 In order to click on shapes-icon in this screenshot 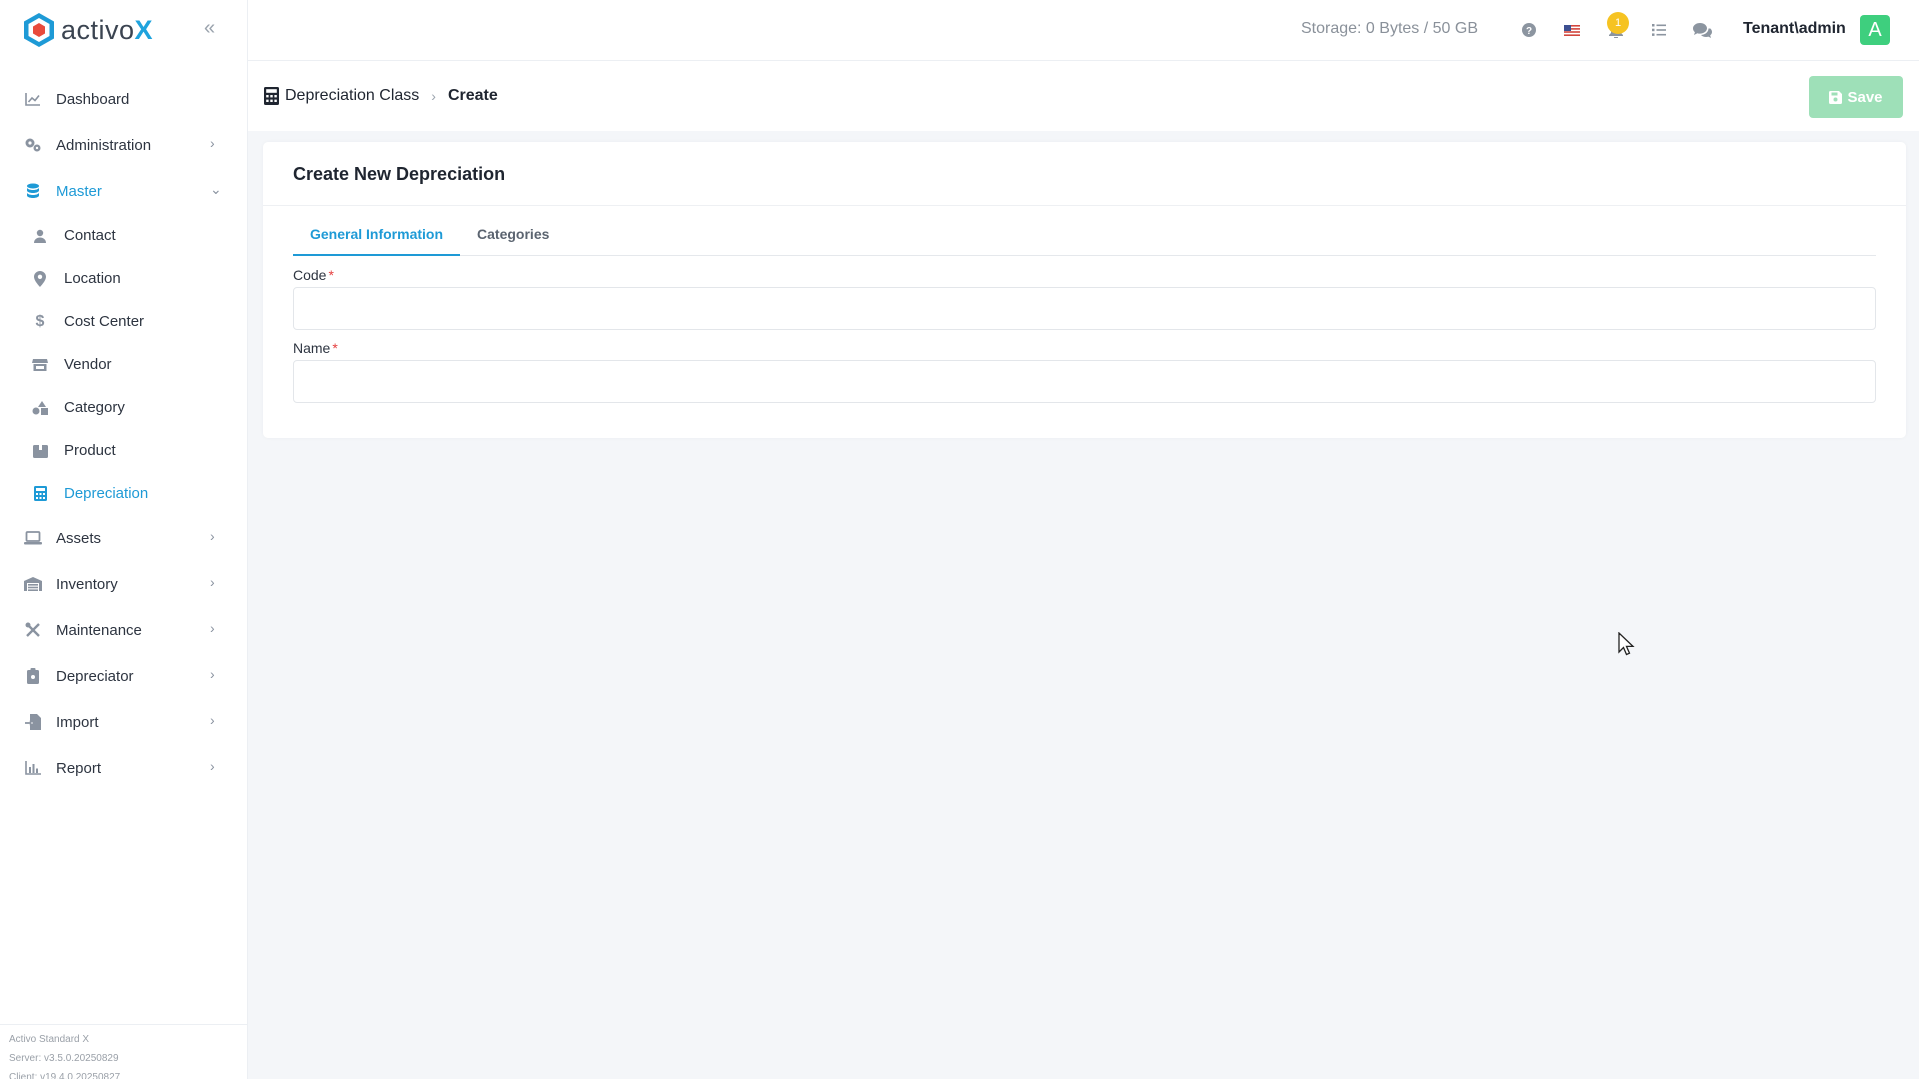, I will do `click(40, 408)`.